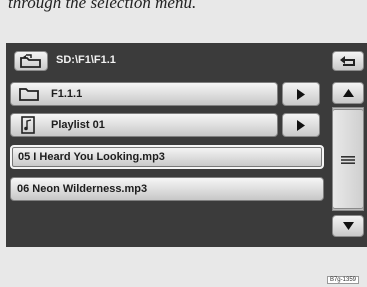 The width and height of the screenshot is (367, 287). I want to click on back-button, so click(348, 61).